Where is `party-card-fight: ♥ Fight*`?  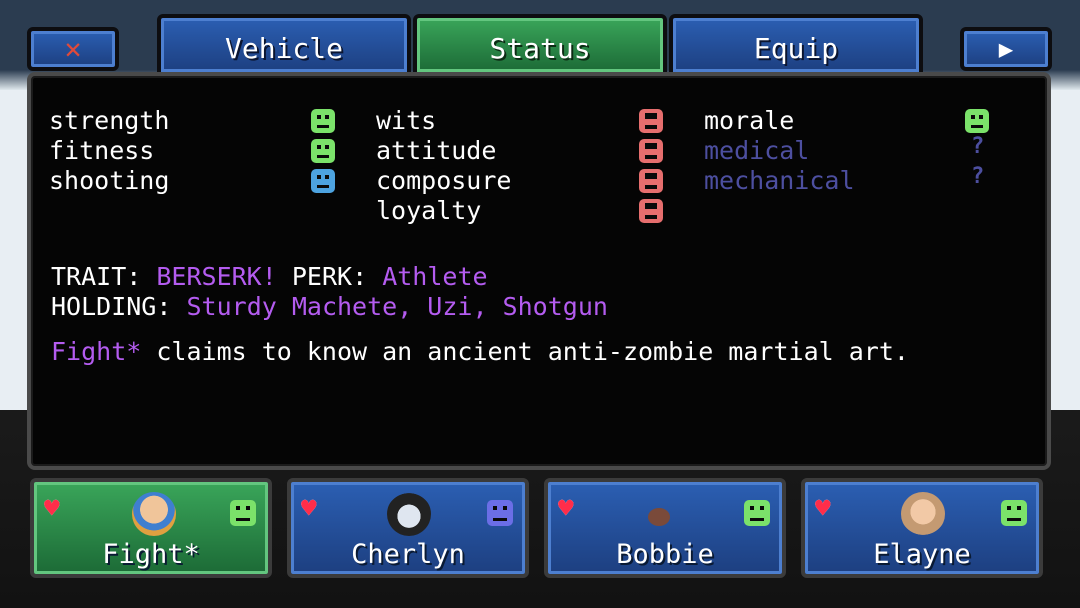 party-card-fight: ♥ Fight* is located at coordinates (151, 528).